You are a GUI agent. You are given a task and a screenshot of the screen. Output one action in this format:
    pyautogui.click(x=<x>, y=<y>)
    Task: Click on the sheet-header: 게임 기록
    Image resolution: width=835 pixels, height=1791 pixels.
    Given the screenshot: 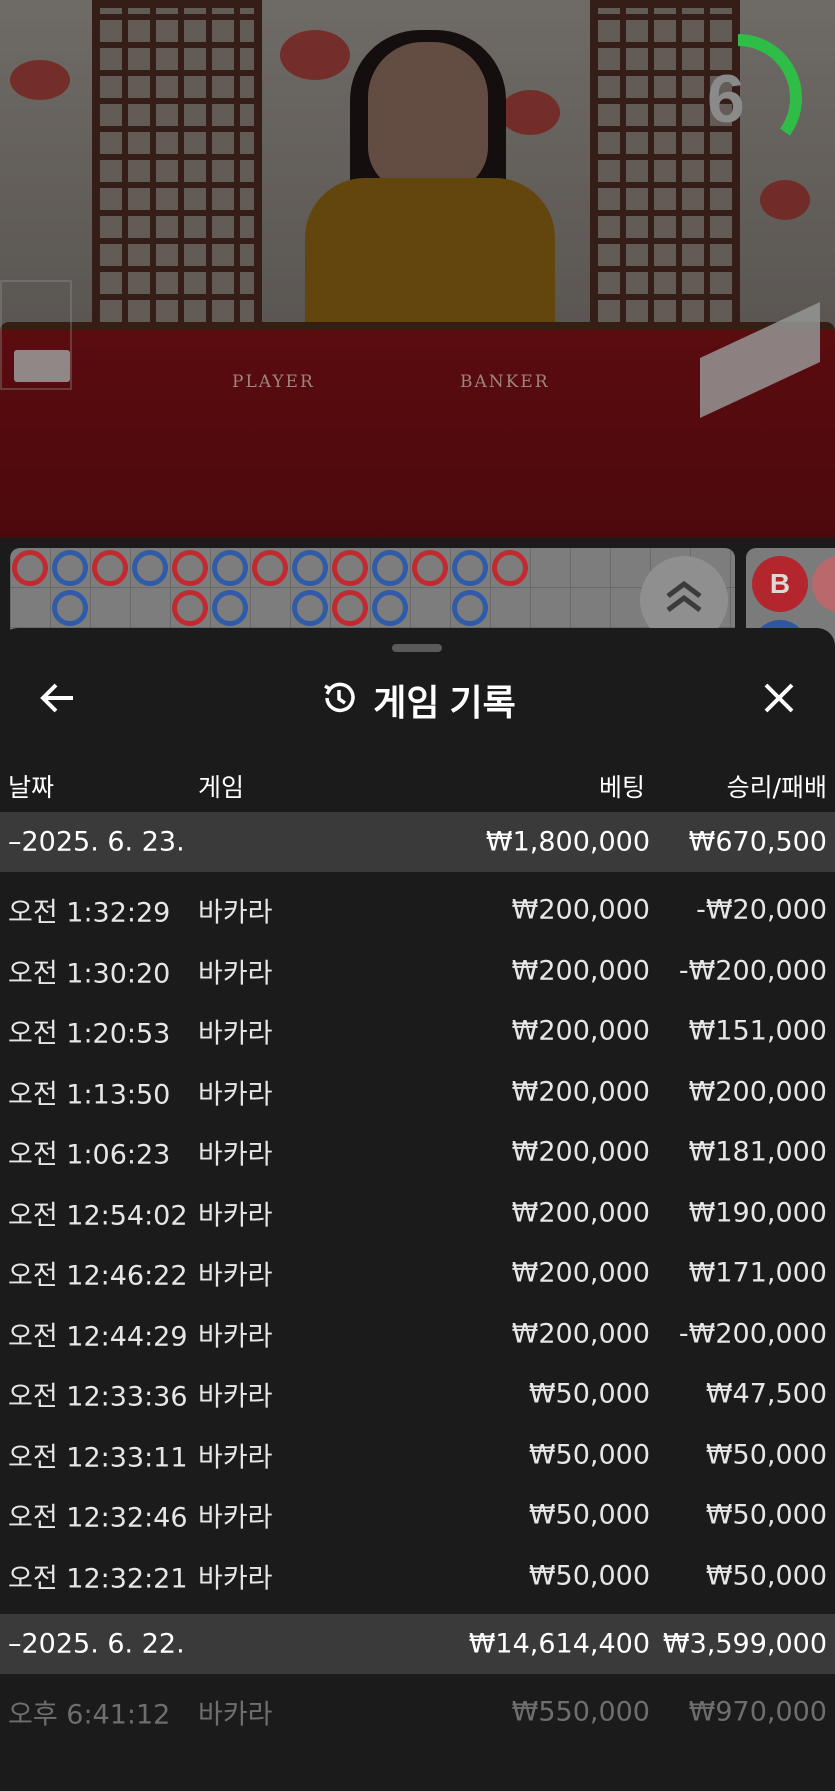 What is the action you would take?
    pyautogui.click(x=417, y=698)
    